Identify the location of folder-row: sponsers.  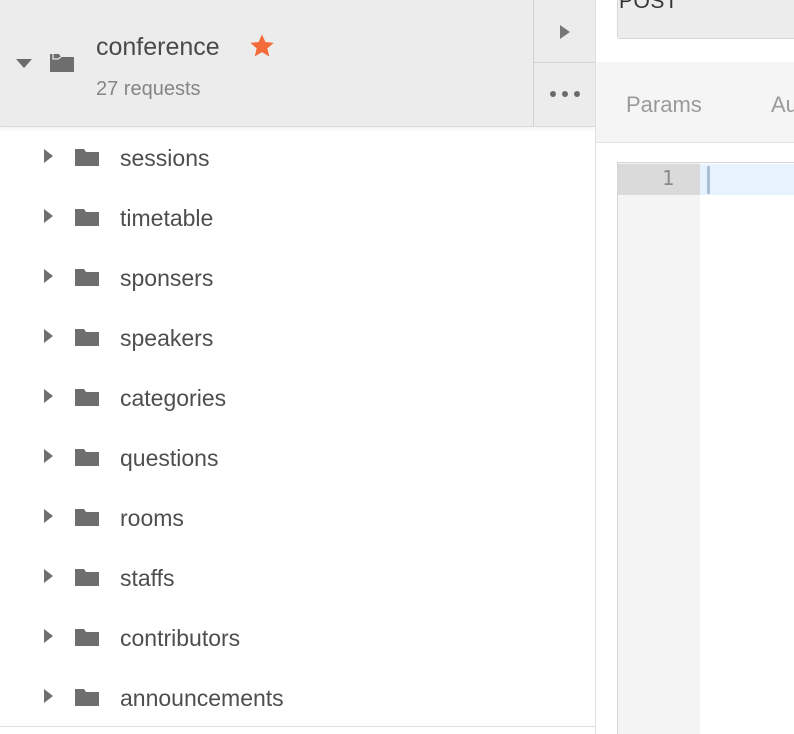
(297, 277).